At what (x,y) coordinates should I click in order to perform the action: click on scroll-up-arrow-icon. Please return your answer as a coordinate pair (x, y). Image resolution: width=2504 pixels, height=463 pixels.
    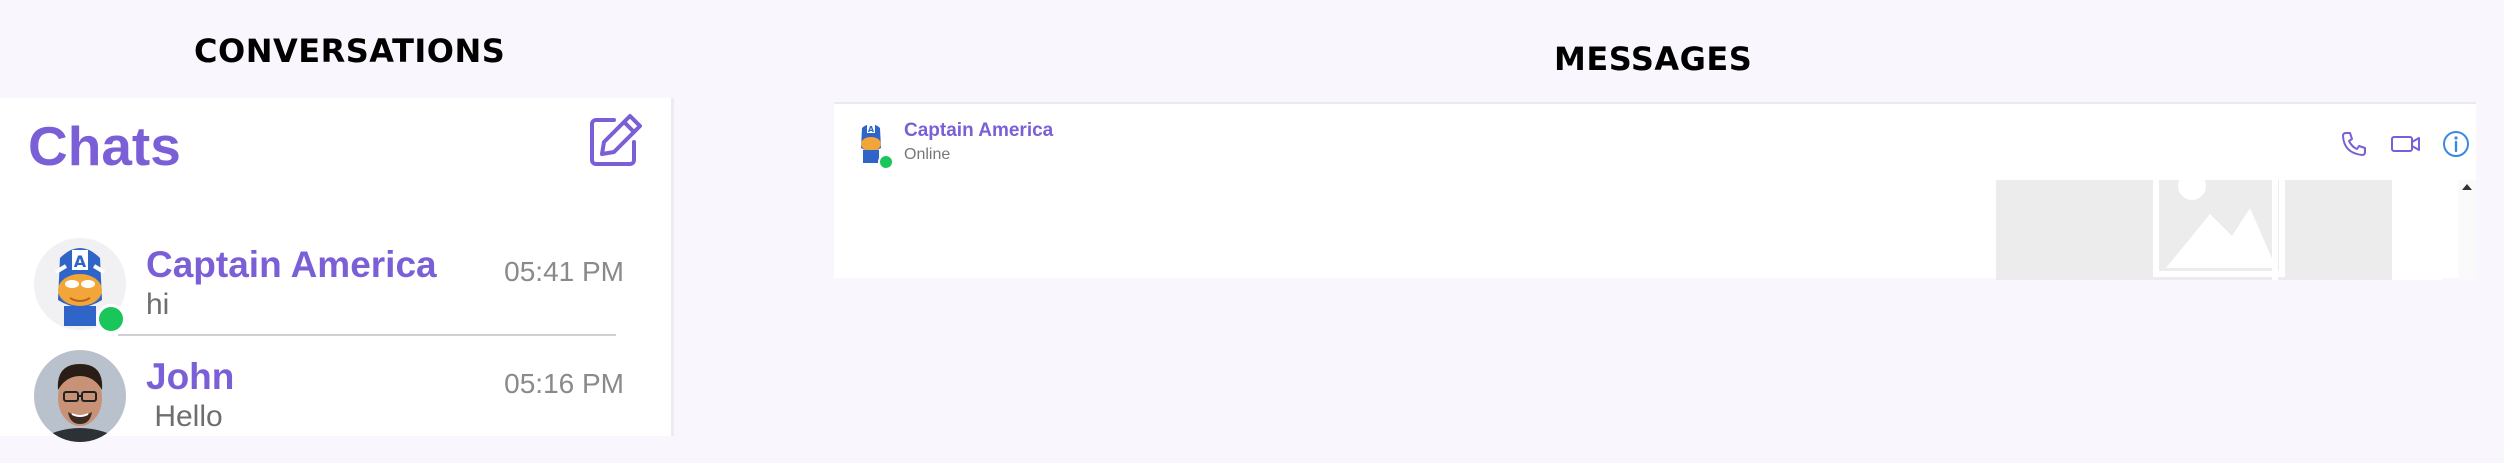
    Looking at the image, I should click on (2467, 187).